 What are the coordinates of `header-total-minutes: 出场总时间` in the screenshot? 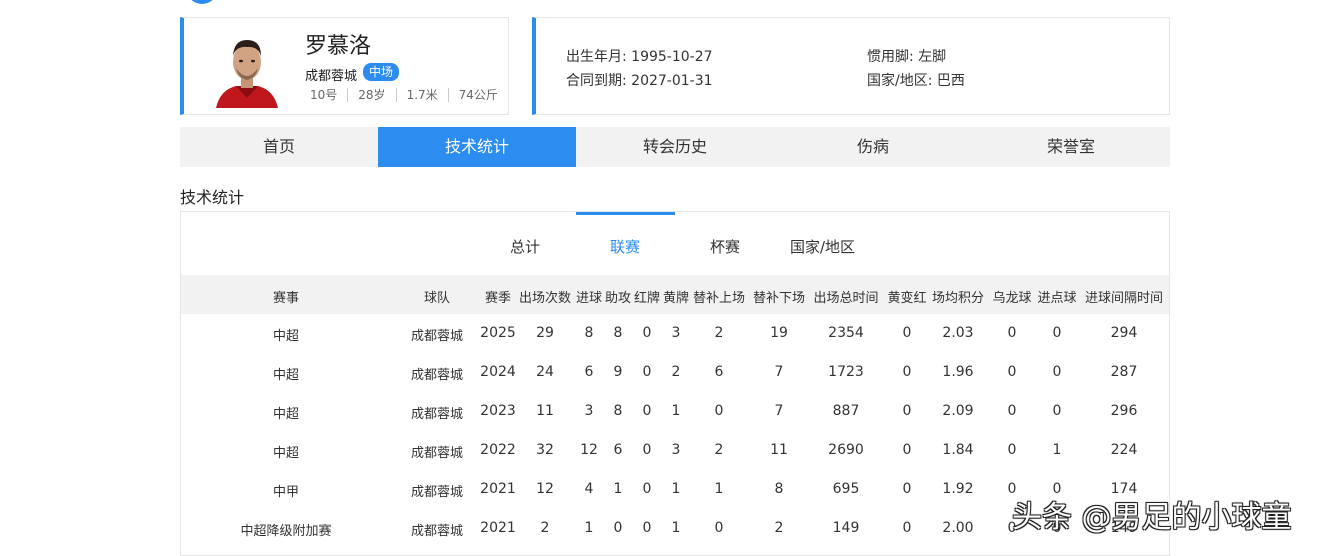 It's located at (845, 296).